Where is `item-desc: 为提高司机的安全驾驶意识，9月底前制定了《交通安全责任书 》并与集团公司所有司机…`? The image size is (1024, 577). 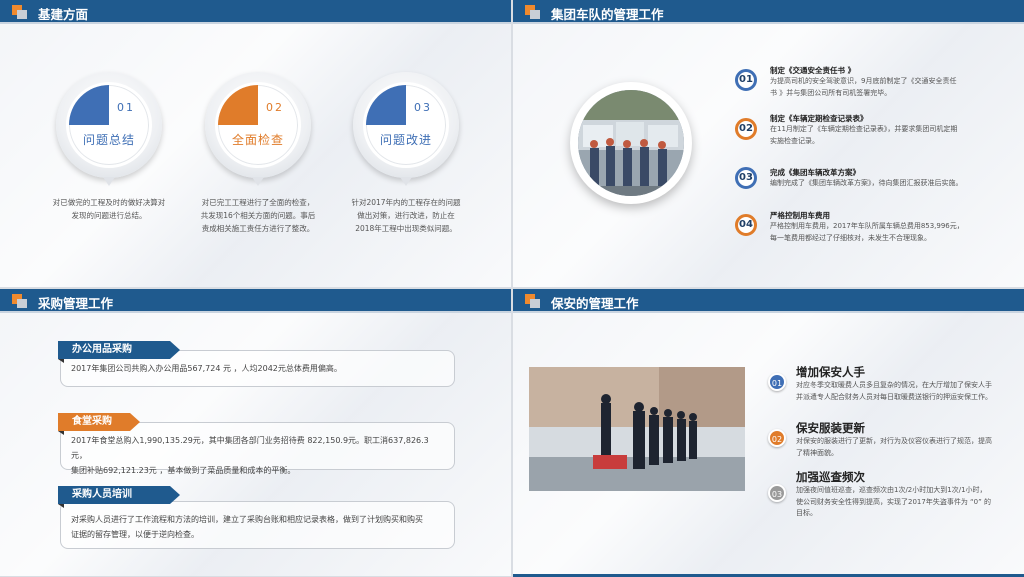
item-desc: 为提高司机的安全驾驶意识，9月底前制定了《交通安全责任书 》并与集团公司所有司机… is located at coordinates (863, 87).